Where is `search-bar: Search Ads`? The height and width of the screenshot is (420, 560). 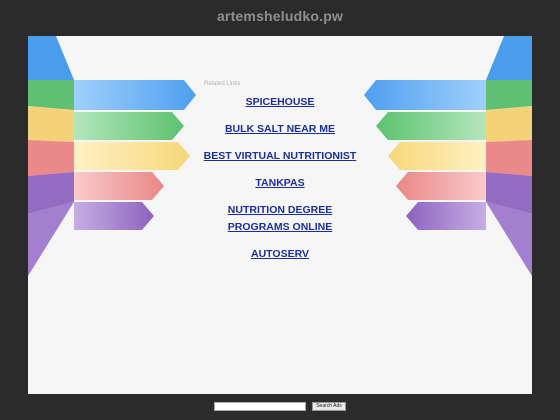 search-bar: Search Ads is located at coordinates (280, 406).